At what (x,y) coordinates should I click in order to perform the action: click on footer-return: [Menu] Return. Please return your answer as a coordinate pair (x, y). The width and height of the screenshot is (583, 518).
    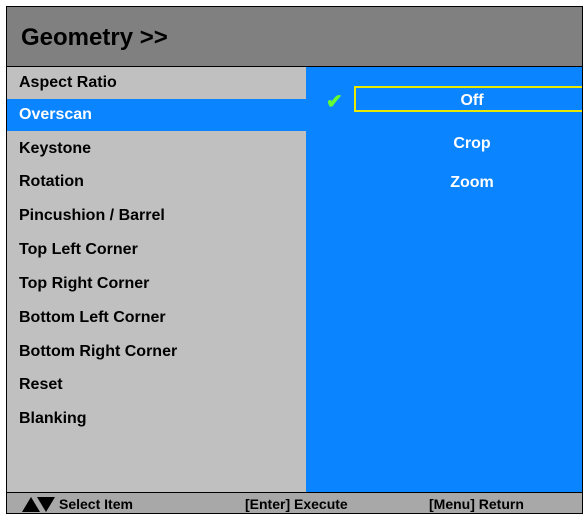
    Looking at the image, I should click on (476, 504).